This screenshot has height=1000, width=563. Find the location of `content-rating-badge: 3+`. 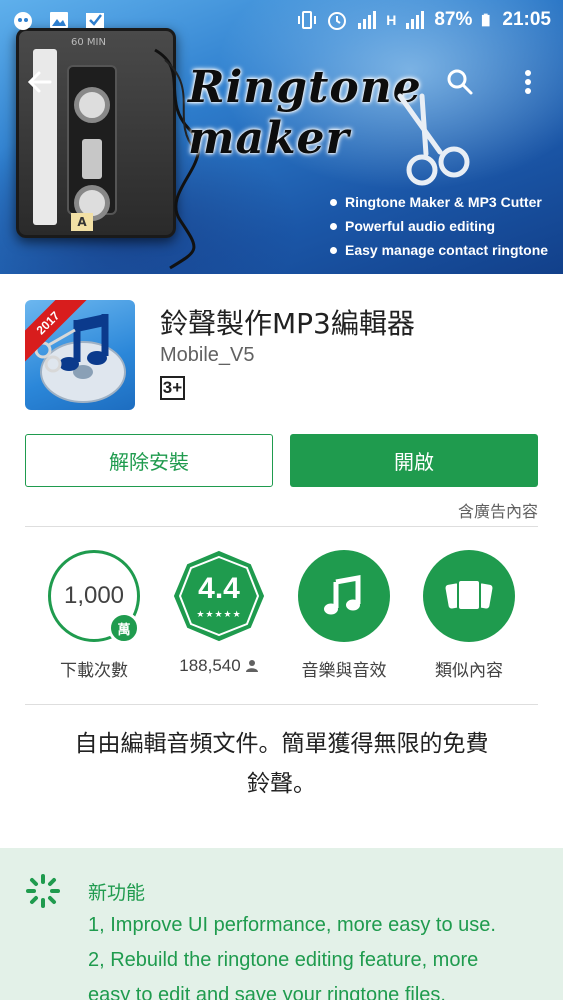

content-rating-badge: 3+ is located at coordinates (172, 388).